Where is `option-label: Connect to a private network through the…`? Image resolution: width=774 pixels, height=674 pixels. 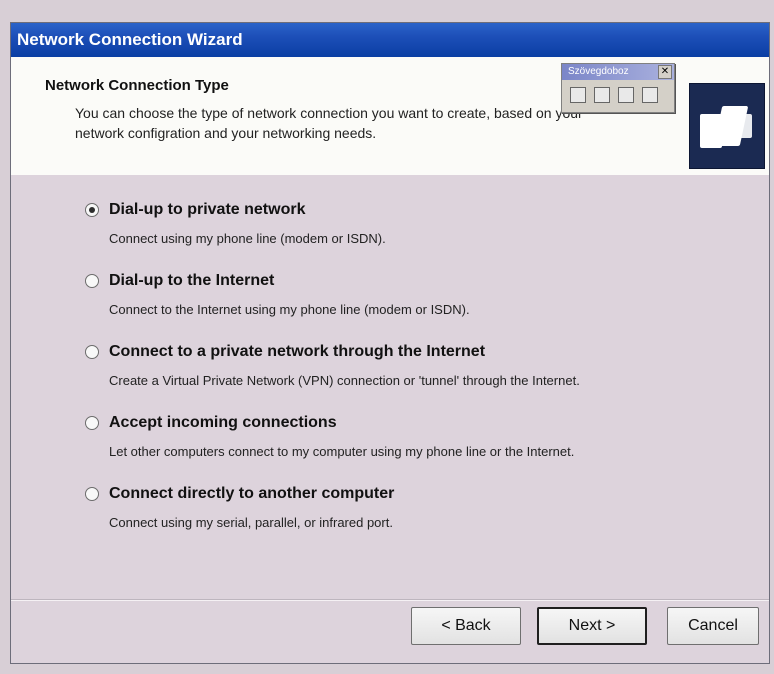 option-label: Connect to a private network through the… is located at coordinates (297, 351).